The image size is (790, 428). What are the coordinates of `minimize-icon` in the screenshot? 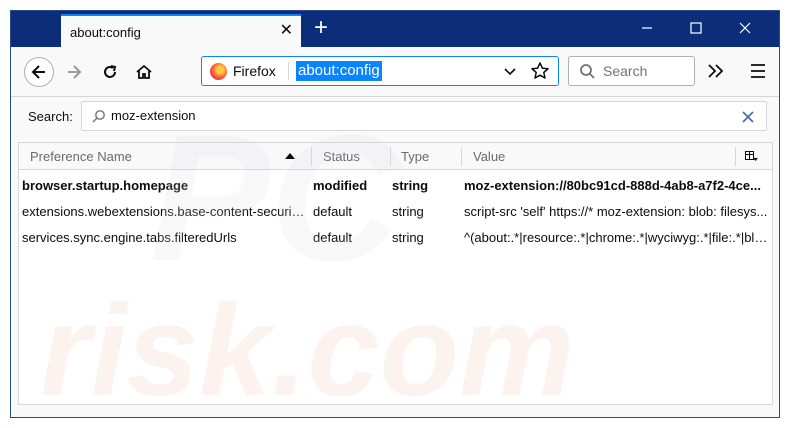 It's located at (647, 28).